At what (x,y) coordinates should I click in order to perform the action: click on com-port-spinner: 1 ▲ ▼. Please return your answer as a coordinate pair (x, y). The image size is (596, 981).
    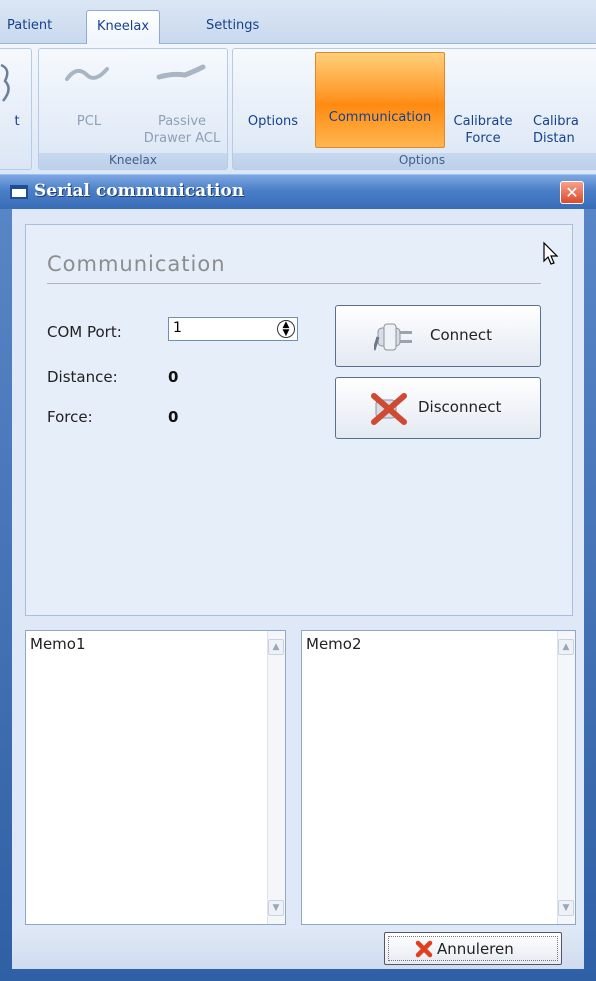
    Looking at the image, I should click on (233, 329).